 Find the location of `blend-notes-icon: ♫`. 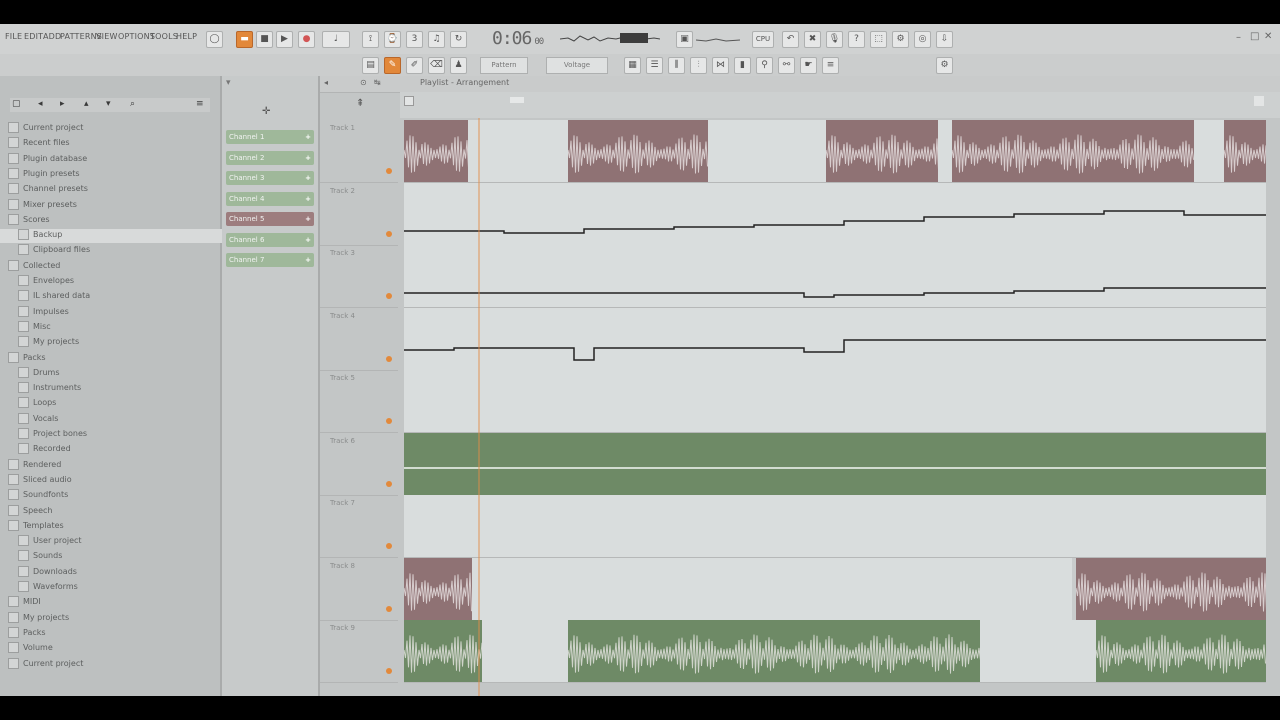

blend-notes-icon: ♫ is located at coordinates (436, 39).